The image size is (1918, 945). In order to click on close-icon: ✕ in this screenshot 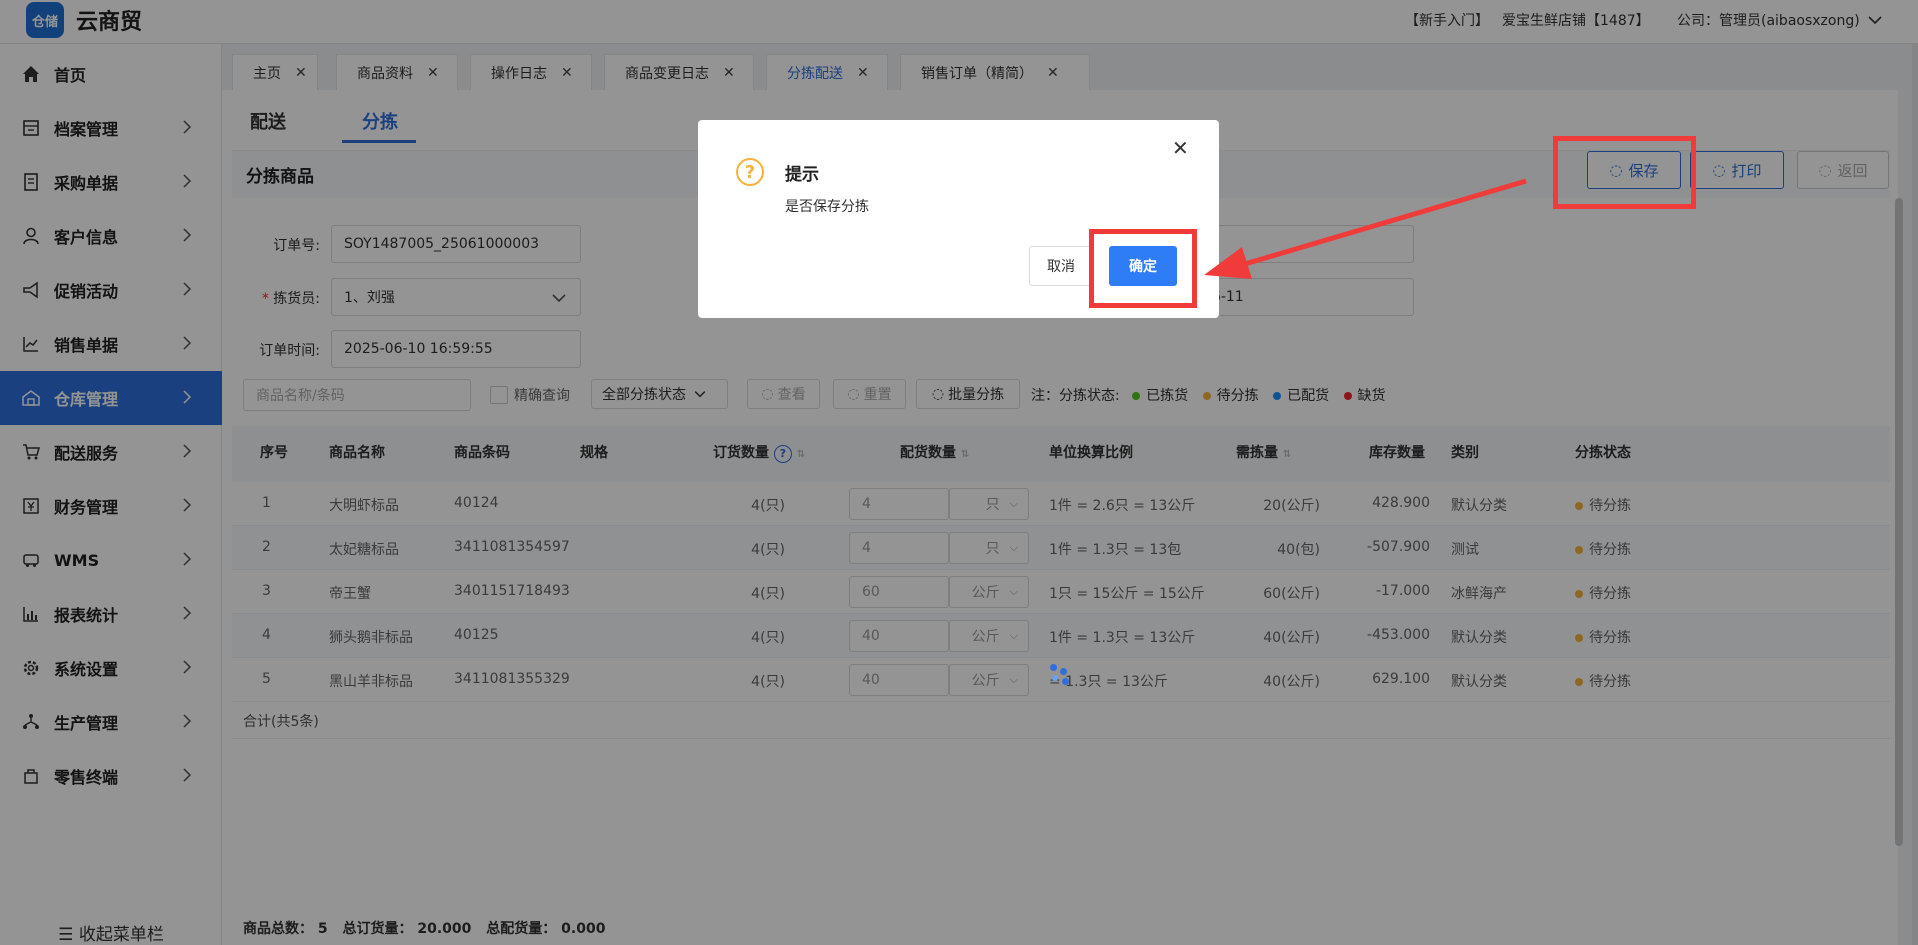, I will do `click(1180, 148)`.